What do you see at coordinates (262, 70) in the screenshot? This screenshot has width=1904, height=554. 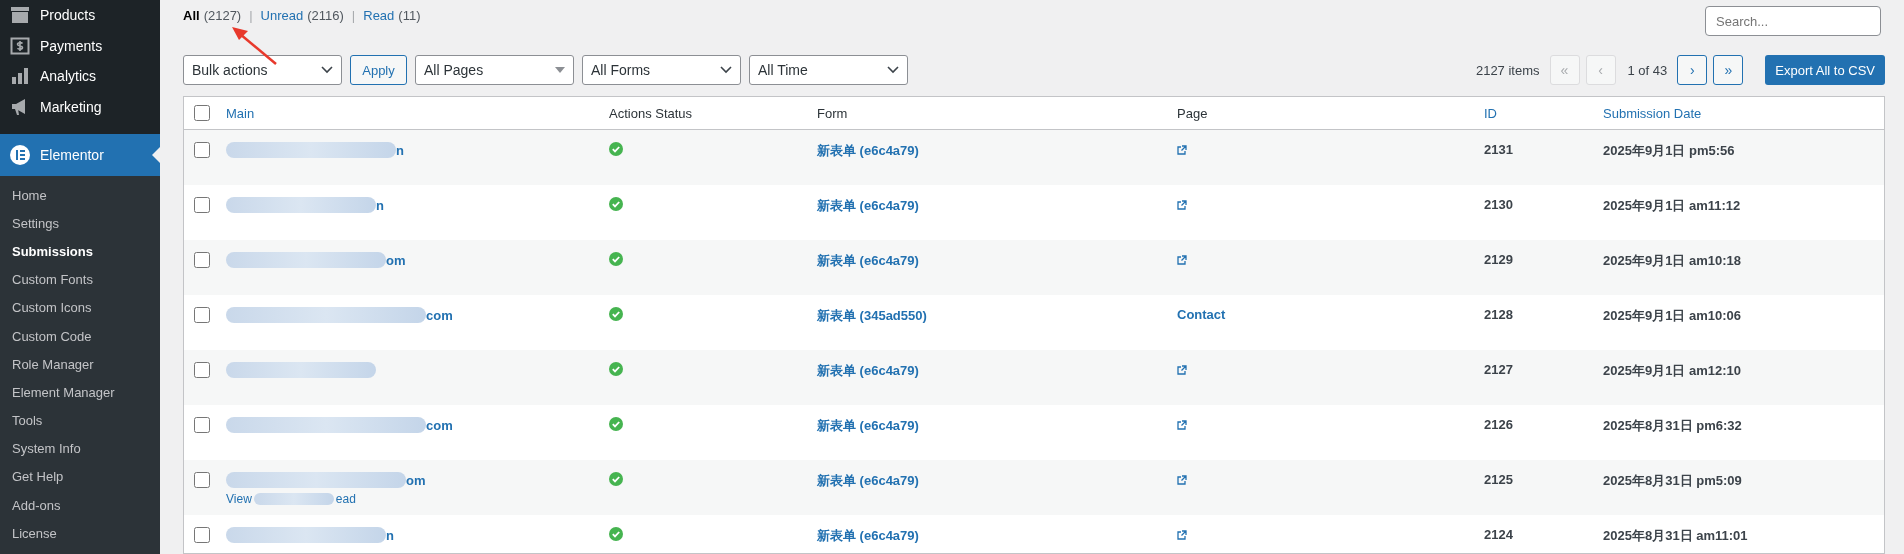 I see `dropdown-select: Bulk actions` at bounding box center [262, 70].